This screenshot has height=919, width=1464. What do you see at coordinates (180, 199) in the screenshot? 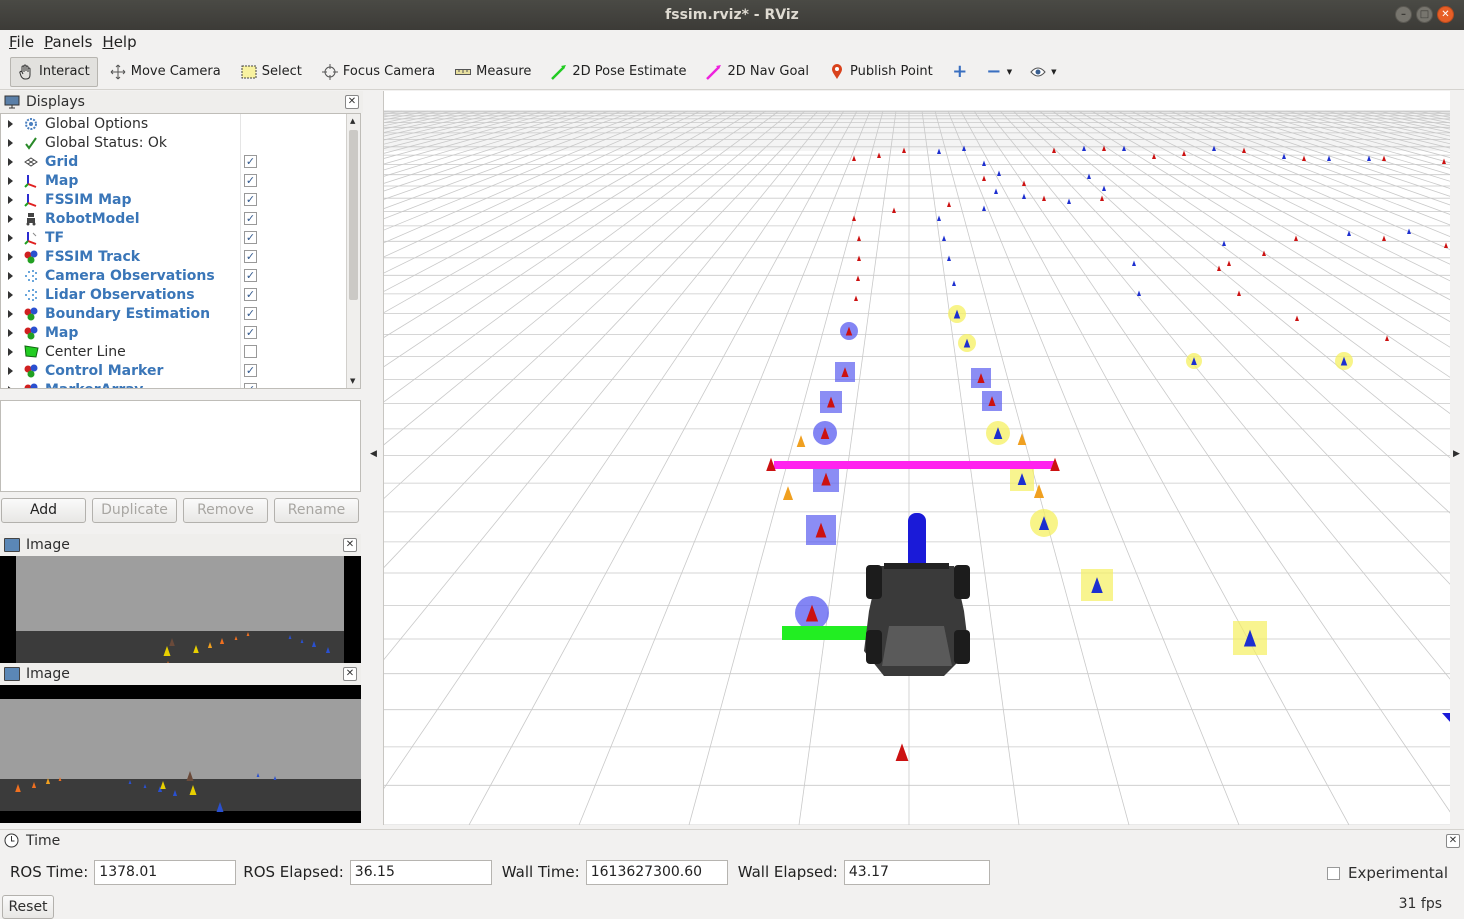
I see `display-item: FSSIM Map ✓` at bounding box center [180, 199].